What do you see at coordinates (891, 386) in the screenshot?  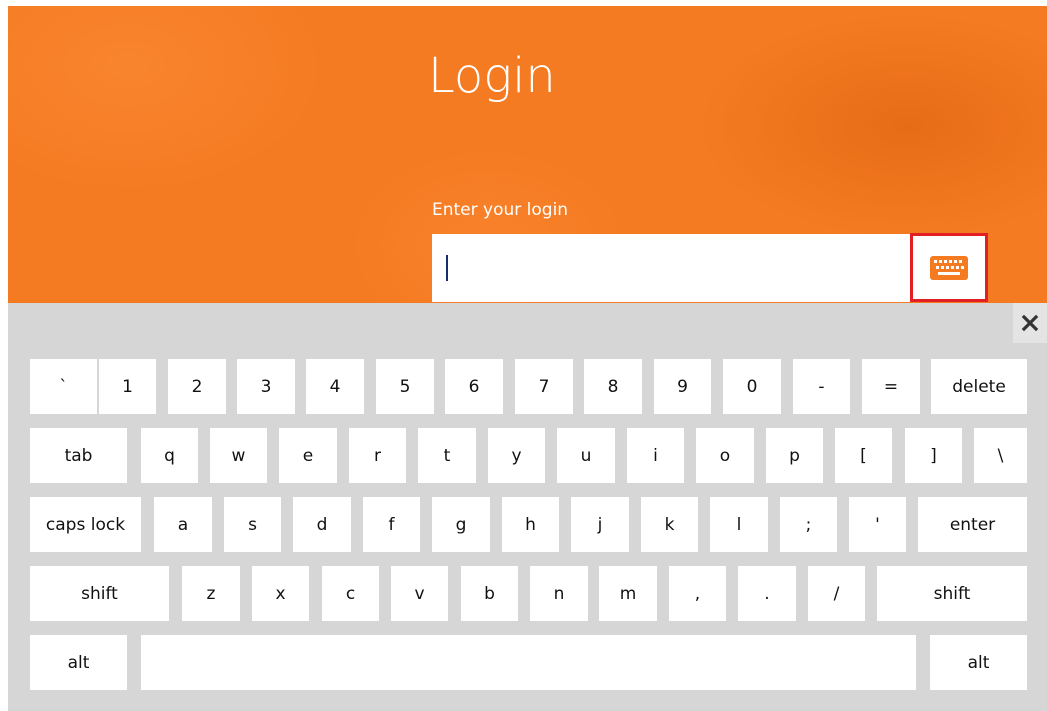 I see `key-equals: =` at bounding box center [891, 386].